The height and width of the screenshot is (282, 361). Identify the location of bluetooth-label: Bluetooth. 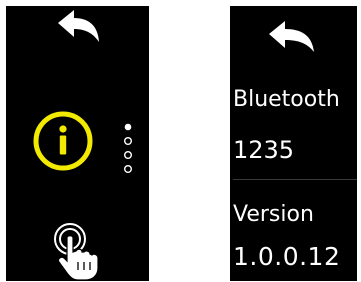
(286, 99).